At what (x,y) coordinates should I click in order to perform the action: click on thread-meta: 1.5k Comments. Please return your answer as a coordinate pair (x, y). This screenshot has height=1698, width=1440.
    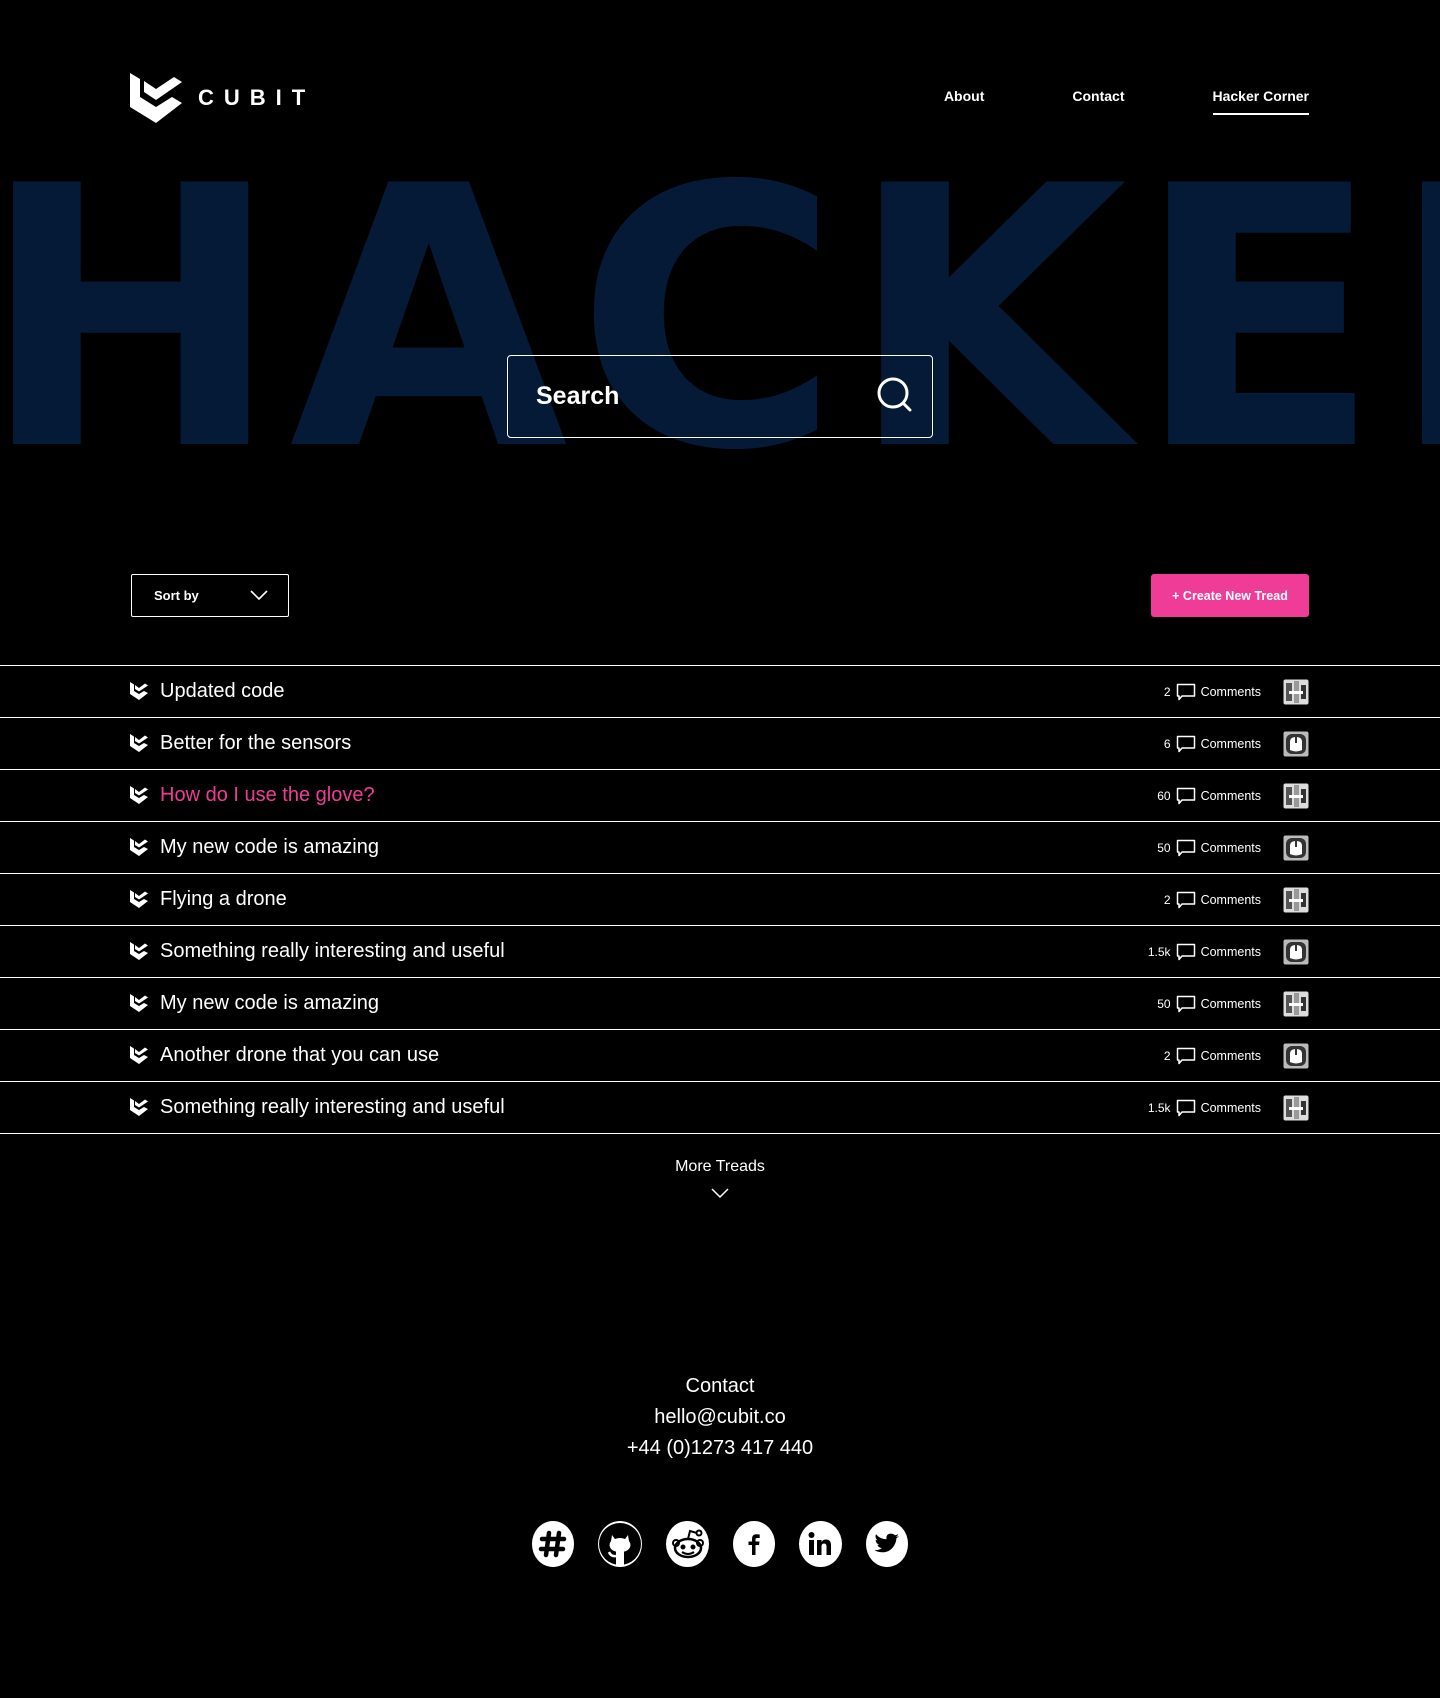
    Looking at the image, I should click on (1222, 1108).